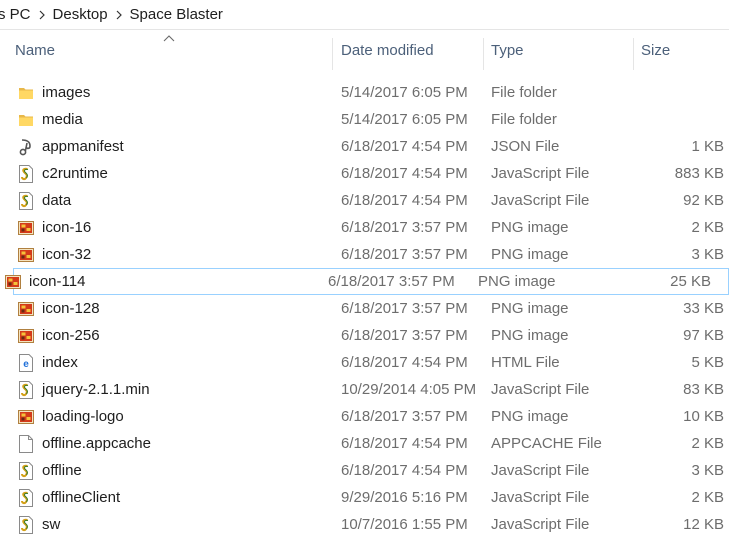 The height and width of the screenshot is (557, 729). What do you see at coordinates (81, 497) in the screenshot?
I see `file-name: offlineClient` at bounding box center [81, 497].